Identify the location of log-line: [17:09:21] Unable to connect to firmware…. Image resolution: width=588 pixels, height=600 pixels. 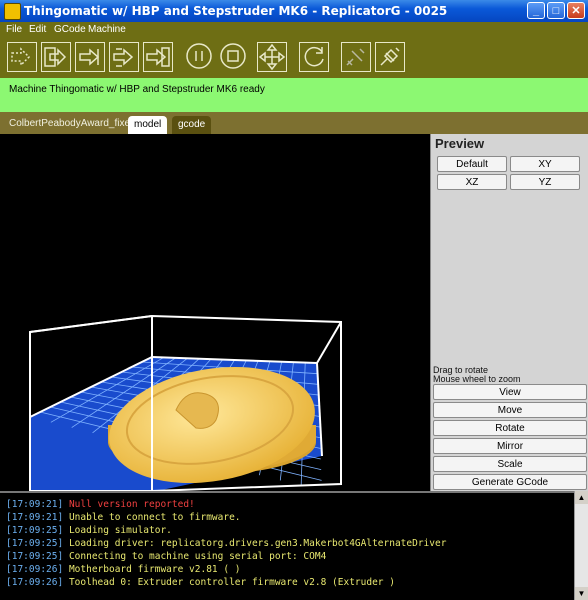
(123, 517).